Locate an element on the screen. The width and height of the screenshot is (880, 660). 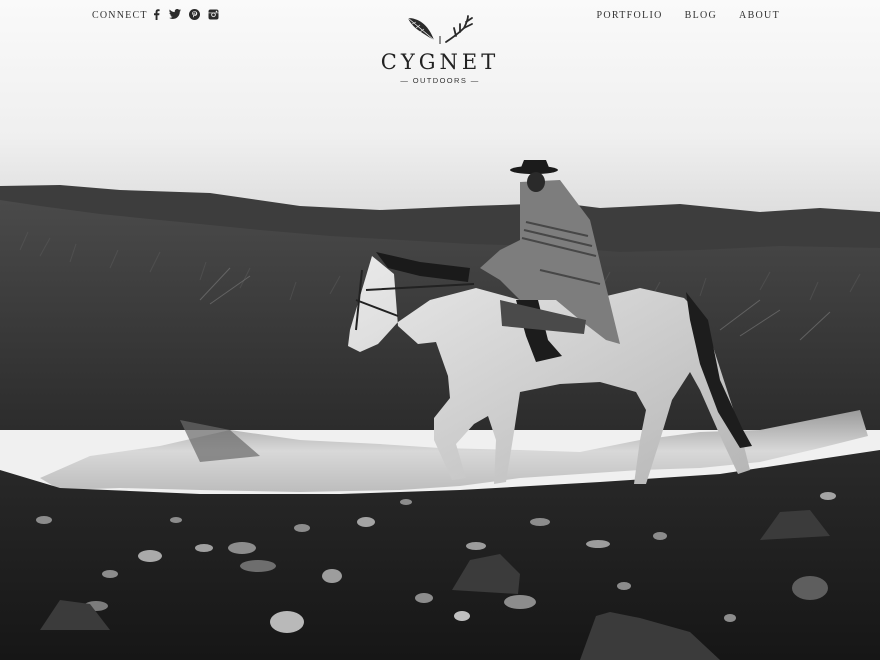
logo-tagline: — OUTDOORS — is located at coordinates (440, 80).